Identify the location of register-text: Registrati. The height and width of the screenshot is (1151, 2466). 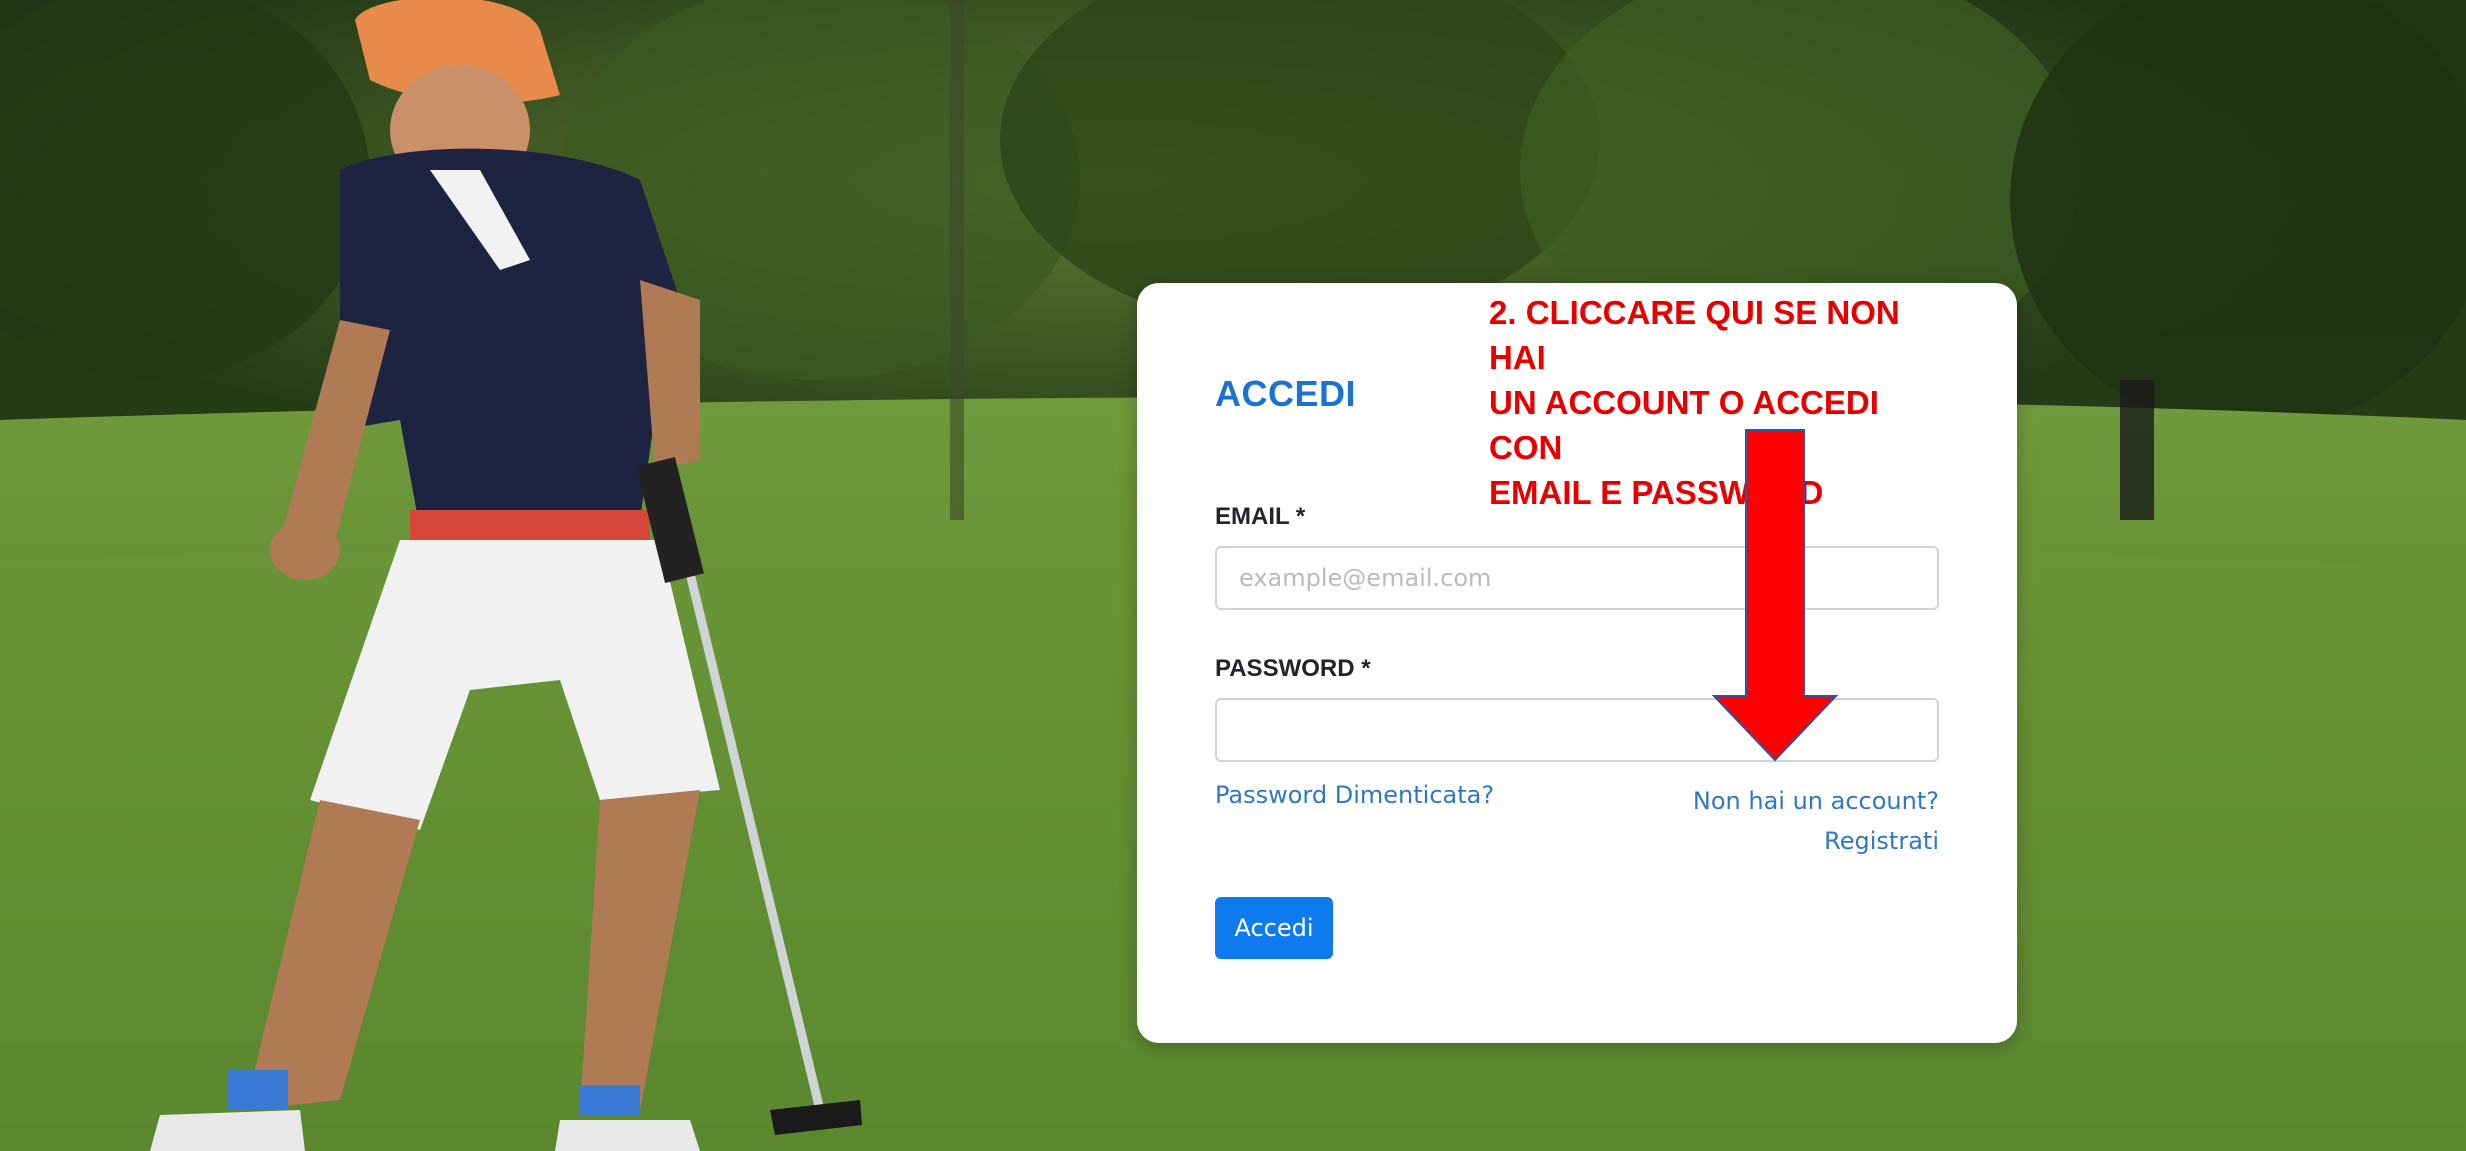
(1881, 841).